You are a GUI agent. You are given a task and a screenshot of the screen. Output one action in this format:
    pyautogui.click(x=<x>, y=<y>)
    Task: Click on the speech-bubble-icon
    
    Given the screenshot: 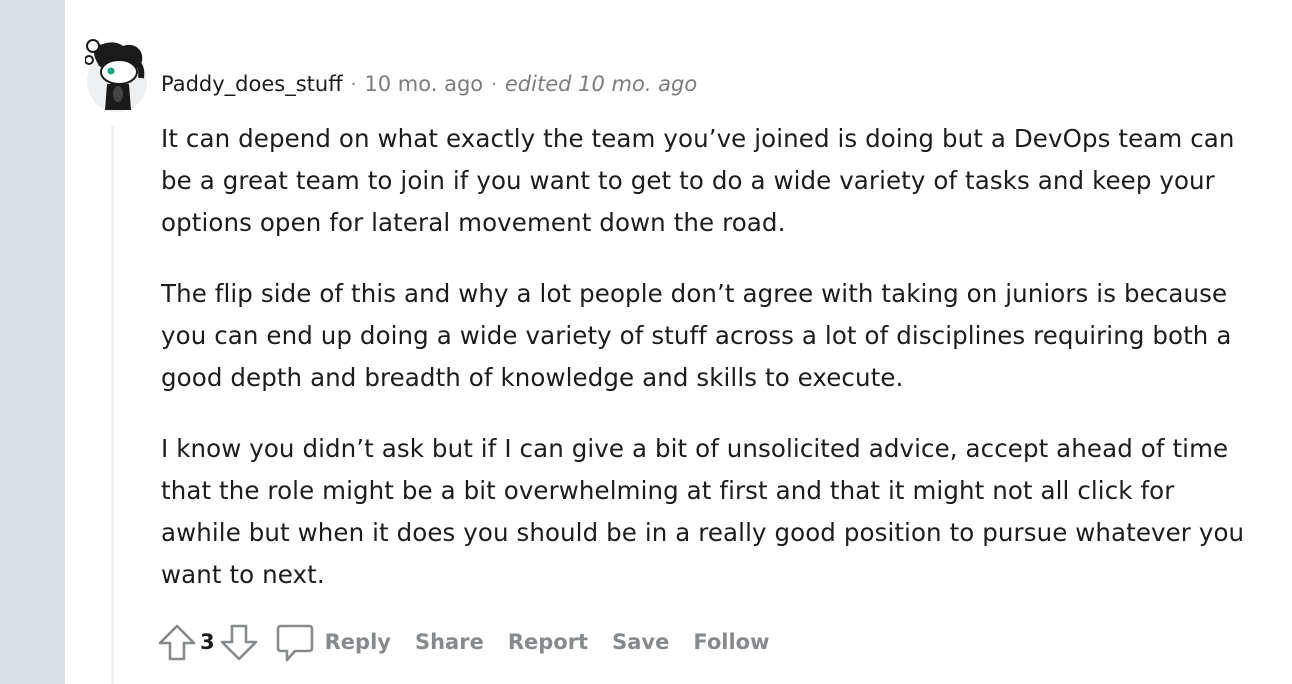 What is the action you would take?
    pyautogui.click(x=295, y=642)
    